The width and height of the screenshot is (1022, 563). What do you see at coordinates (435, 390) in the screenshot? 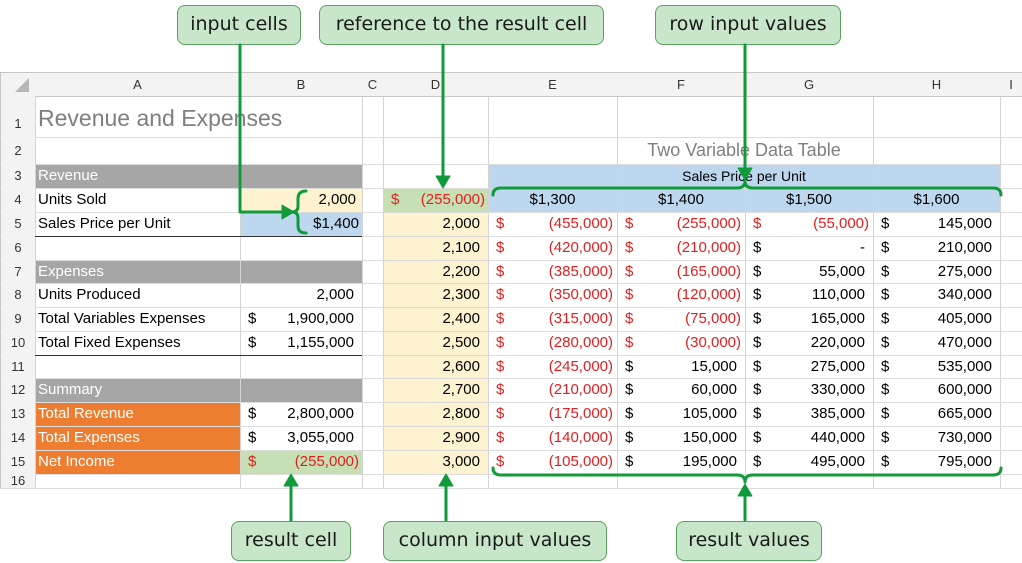
I see `column-input-value: 2,700` at bounding box center [435, 390].